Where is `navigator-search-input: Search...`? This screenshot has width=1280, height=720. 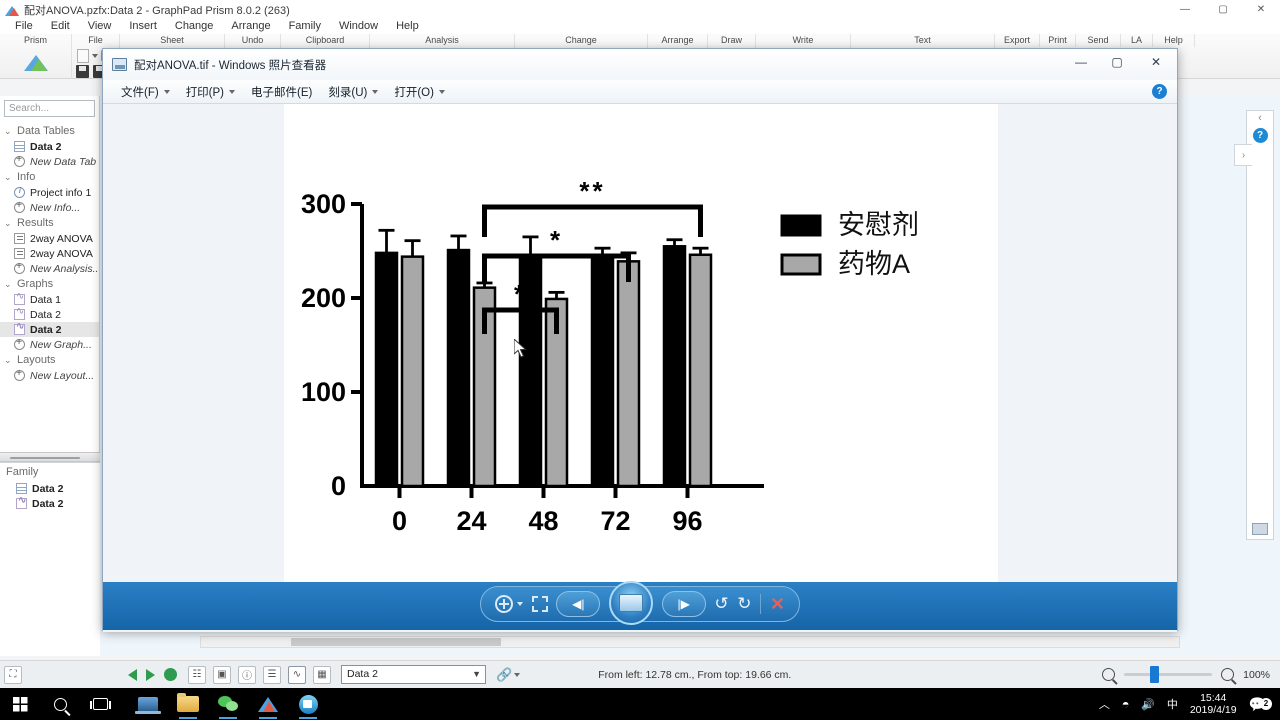 navigator-search-input: Search... is located at coordinates (49, 108).